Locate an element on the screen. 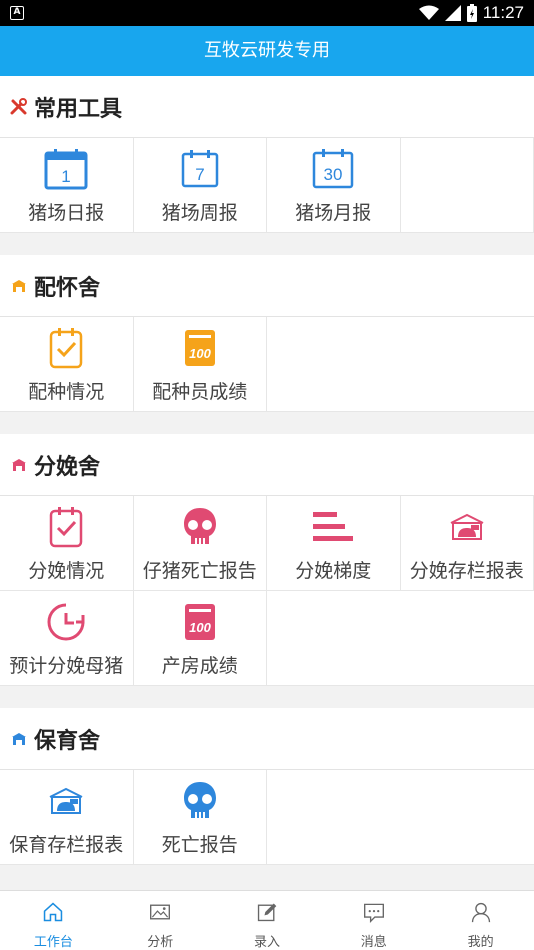 The width and height of the screenshot is (534, 950). svg-text: 1 is located at coordinates (66, 176).